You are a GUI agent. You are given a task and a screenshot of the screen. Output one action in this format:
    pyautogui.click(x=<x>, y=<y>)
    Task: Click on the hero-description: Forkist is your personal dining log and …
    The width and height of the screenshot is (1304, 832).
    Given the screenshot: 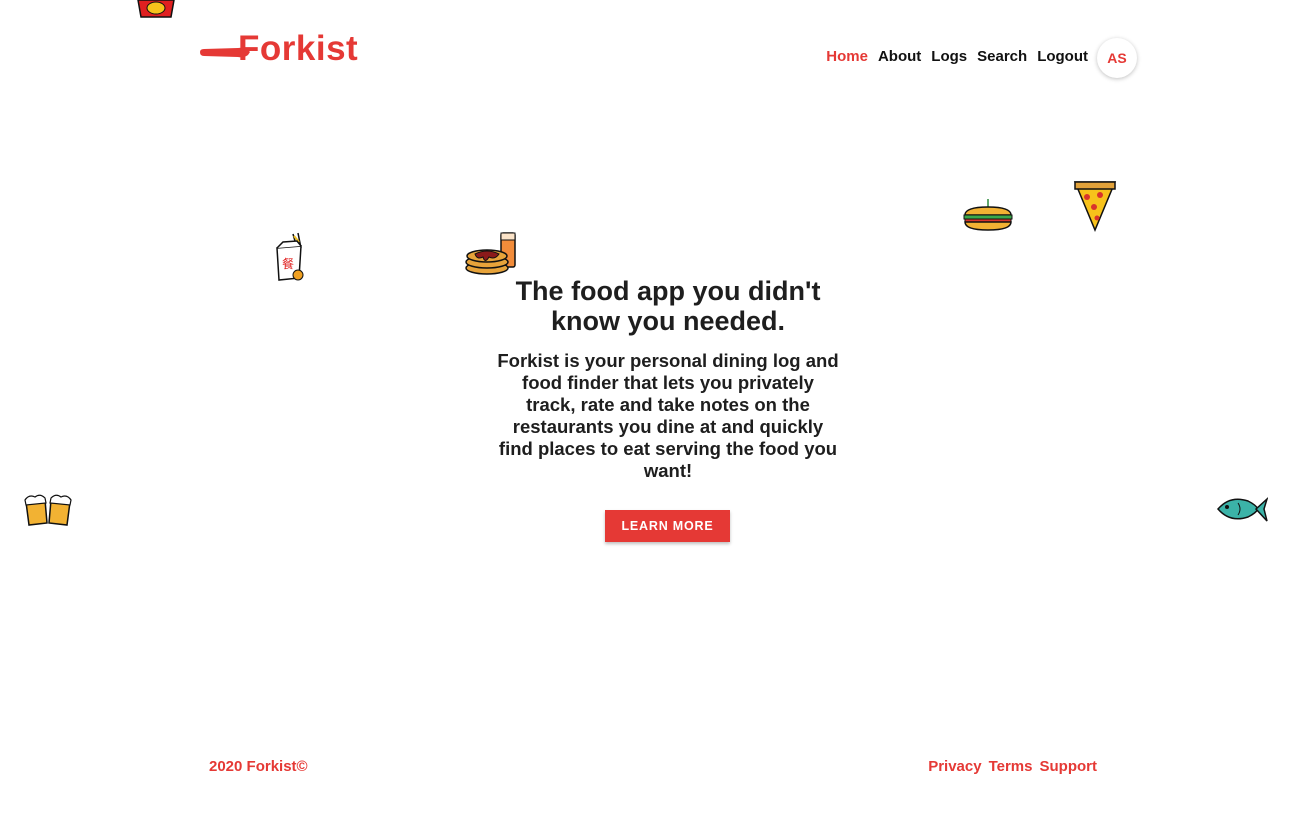 What is the action you would take?
    pyautogui.click(x=668, y=415)
    